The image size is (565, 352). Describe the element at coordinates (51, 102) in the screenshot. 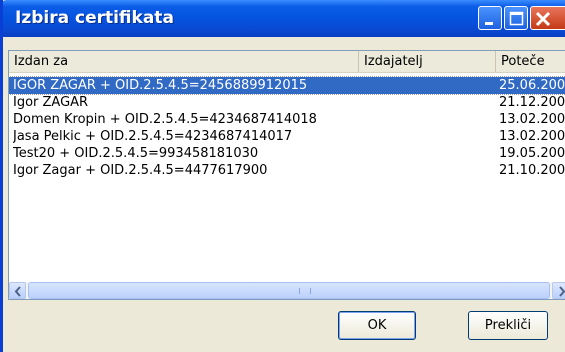

I see `issued-to-cell: Igor ZAGAR` at that location.